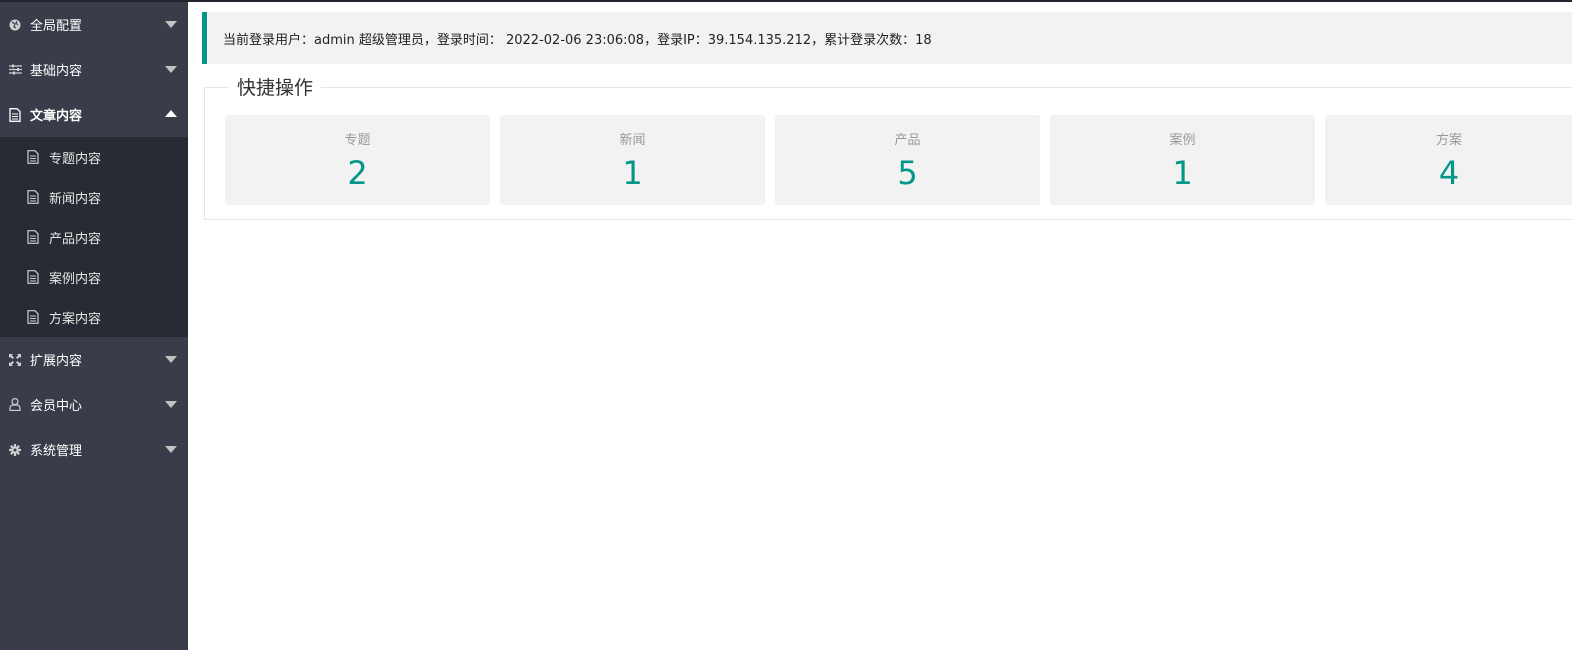 The height and width of the screenshot is (650, 1572). What do you see at coordinates (75, 199) in the screenshot?
I see `submenu-item-label: 新闻内容` at bounding box center [75, 199].